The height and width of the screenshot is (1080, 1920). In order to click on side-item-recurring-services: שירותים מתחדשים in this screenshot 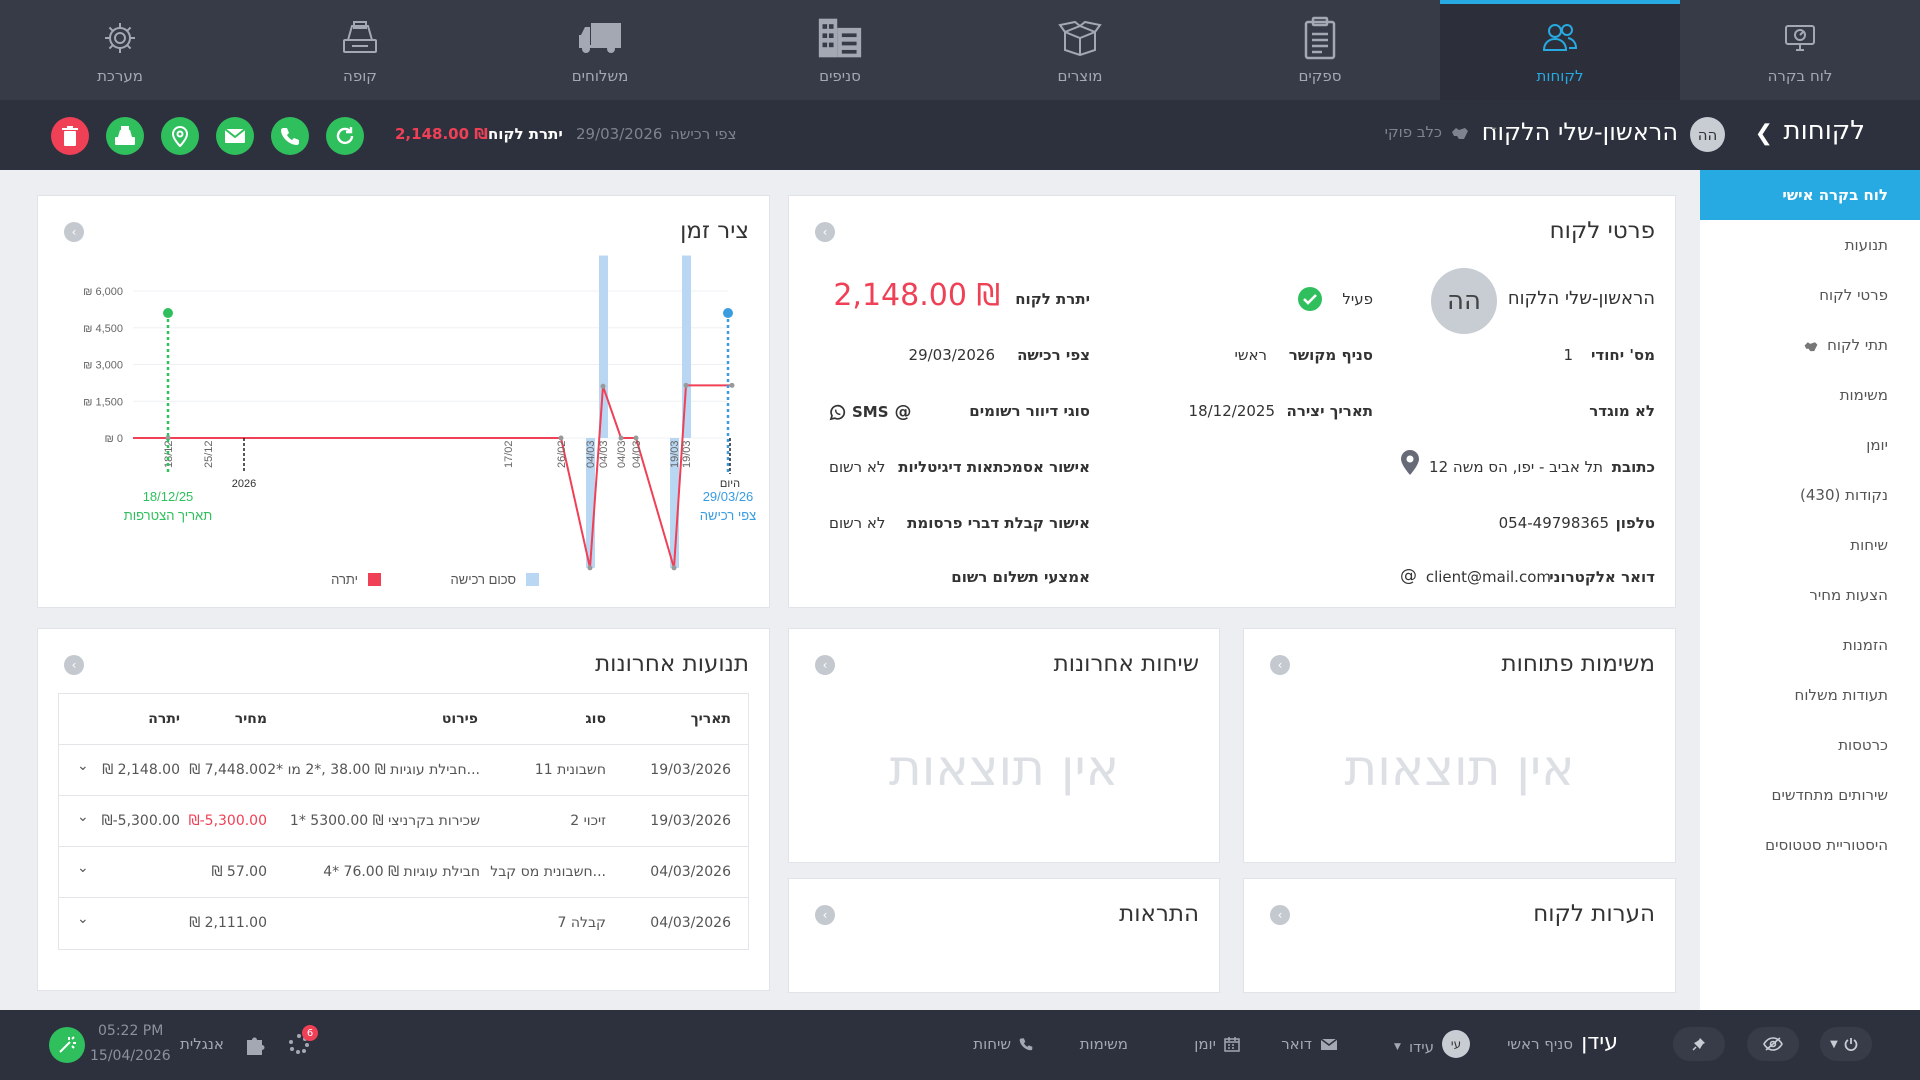, I will do `click(1810, 795)`.